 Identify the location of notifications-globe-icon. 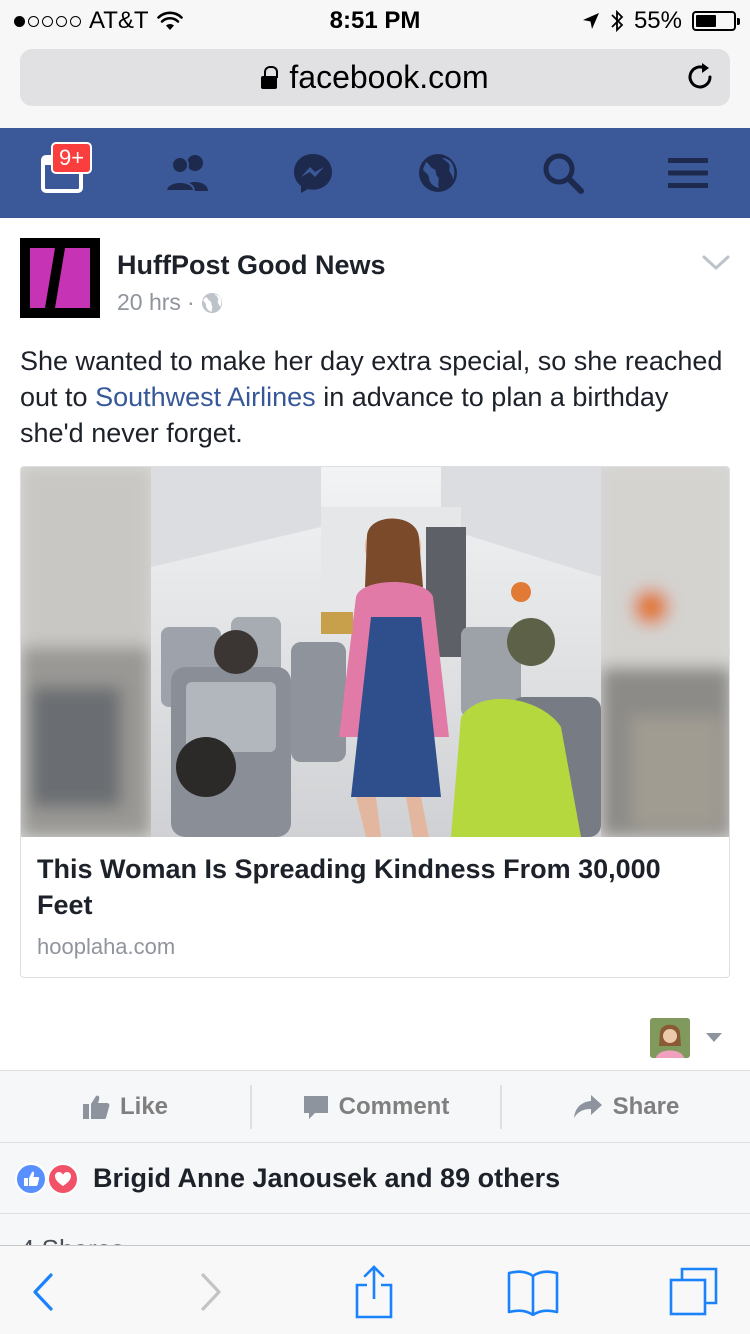
(438, 173).